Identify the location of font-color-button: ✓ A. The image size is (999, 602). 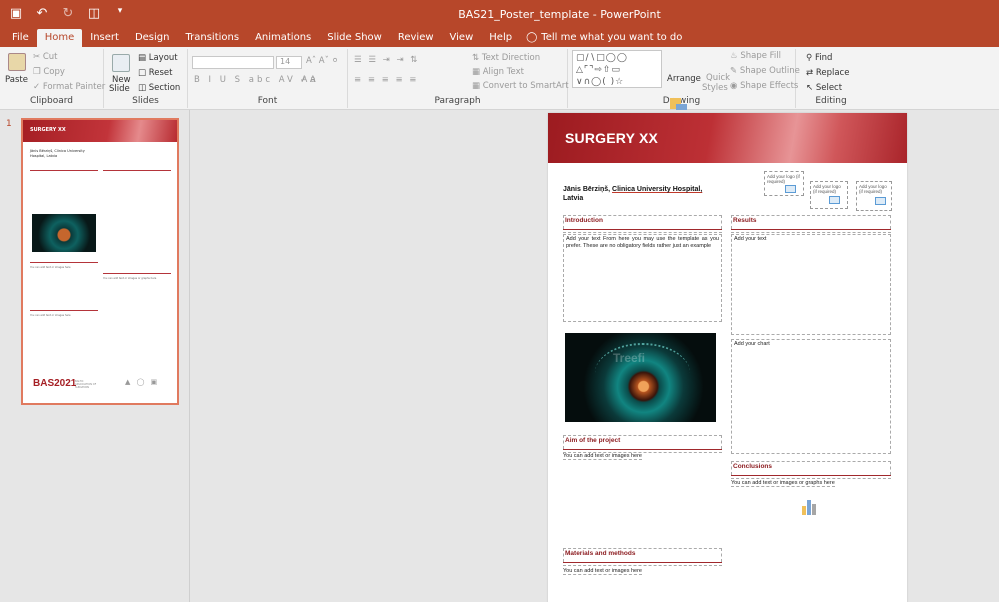
(308, 80).